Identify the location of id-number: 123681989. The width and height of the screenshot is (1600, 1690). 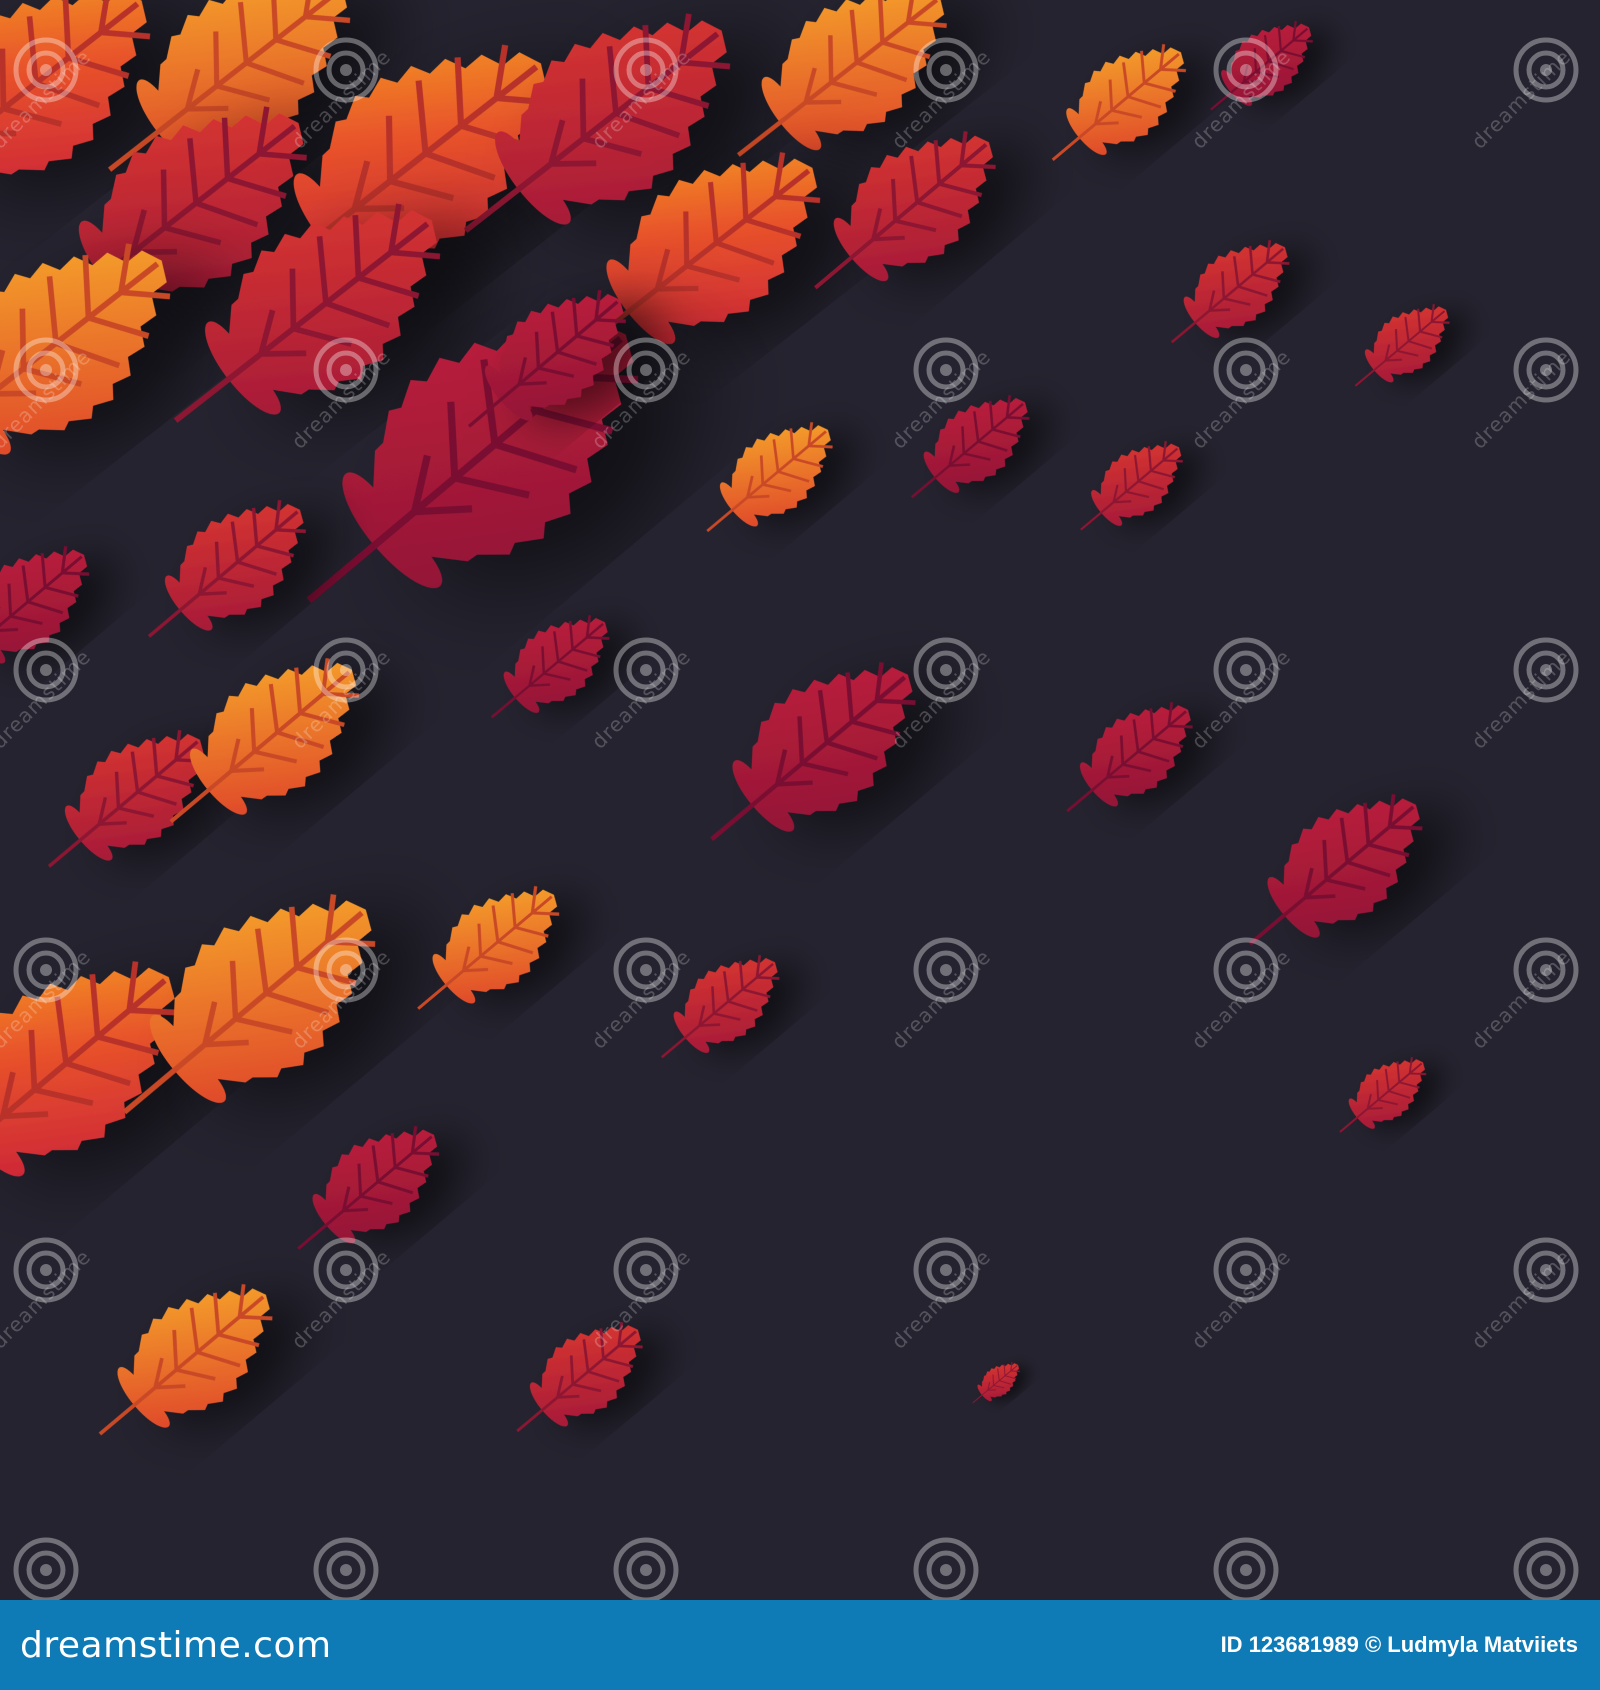
(1303, 1644).